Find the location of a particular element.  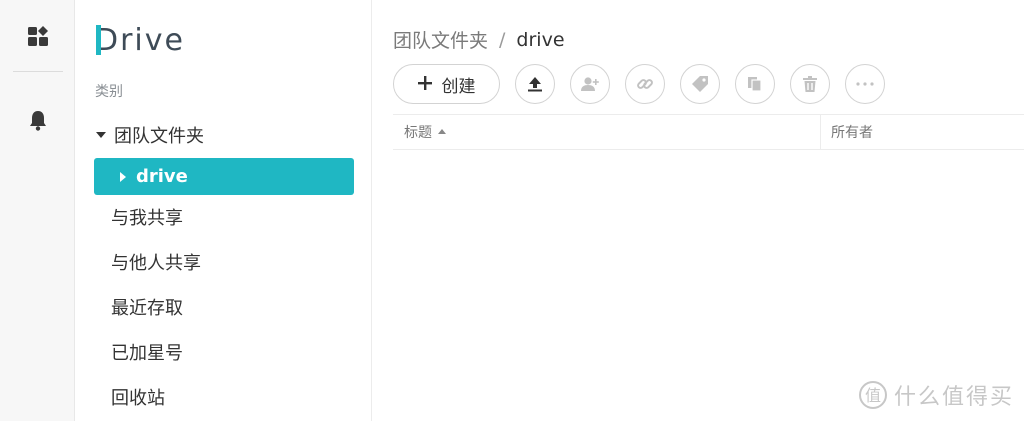

toolbar: 创建 is located at coordinates (639, 84).